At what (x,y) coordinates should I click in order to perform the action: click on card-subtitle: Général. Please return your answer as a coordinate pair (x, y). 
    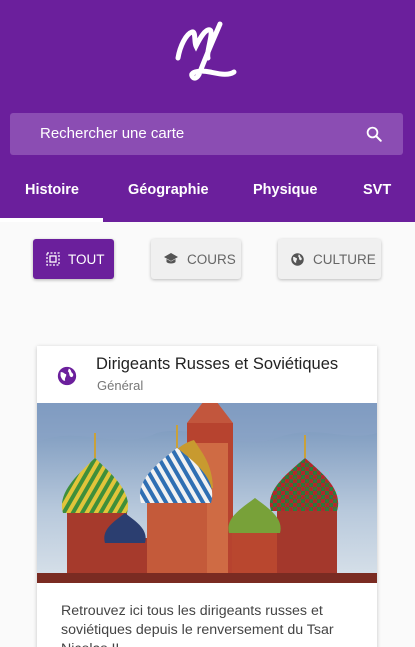
    Looking at the image, I should click on (120, 385).